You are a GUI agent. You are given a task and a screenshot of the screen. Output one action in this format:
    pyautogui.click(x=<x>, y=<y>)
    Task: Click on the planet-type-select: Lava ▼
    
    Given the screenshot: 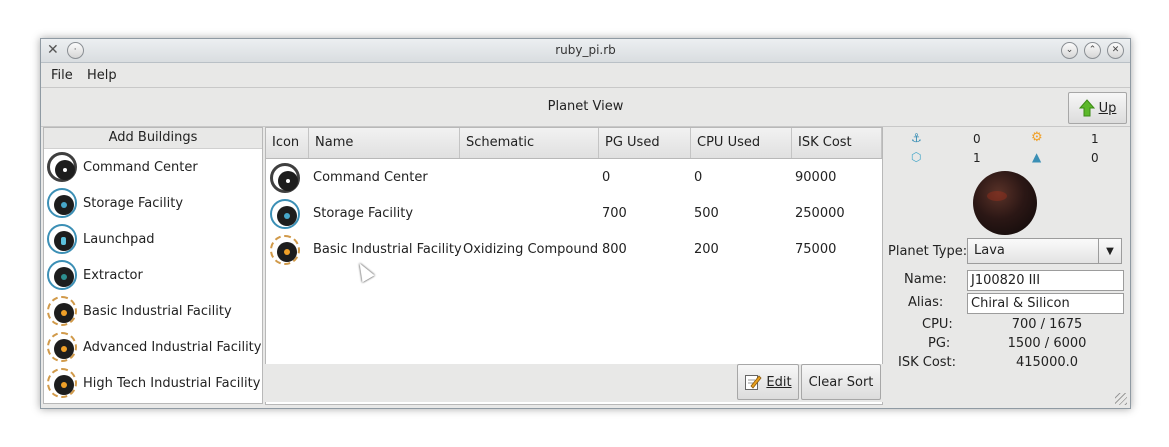 What is the action you would take?
    pyautogui.click(x=1044, y=251)
    